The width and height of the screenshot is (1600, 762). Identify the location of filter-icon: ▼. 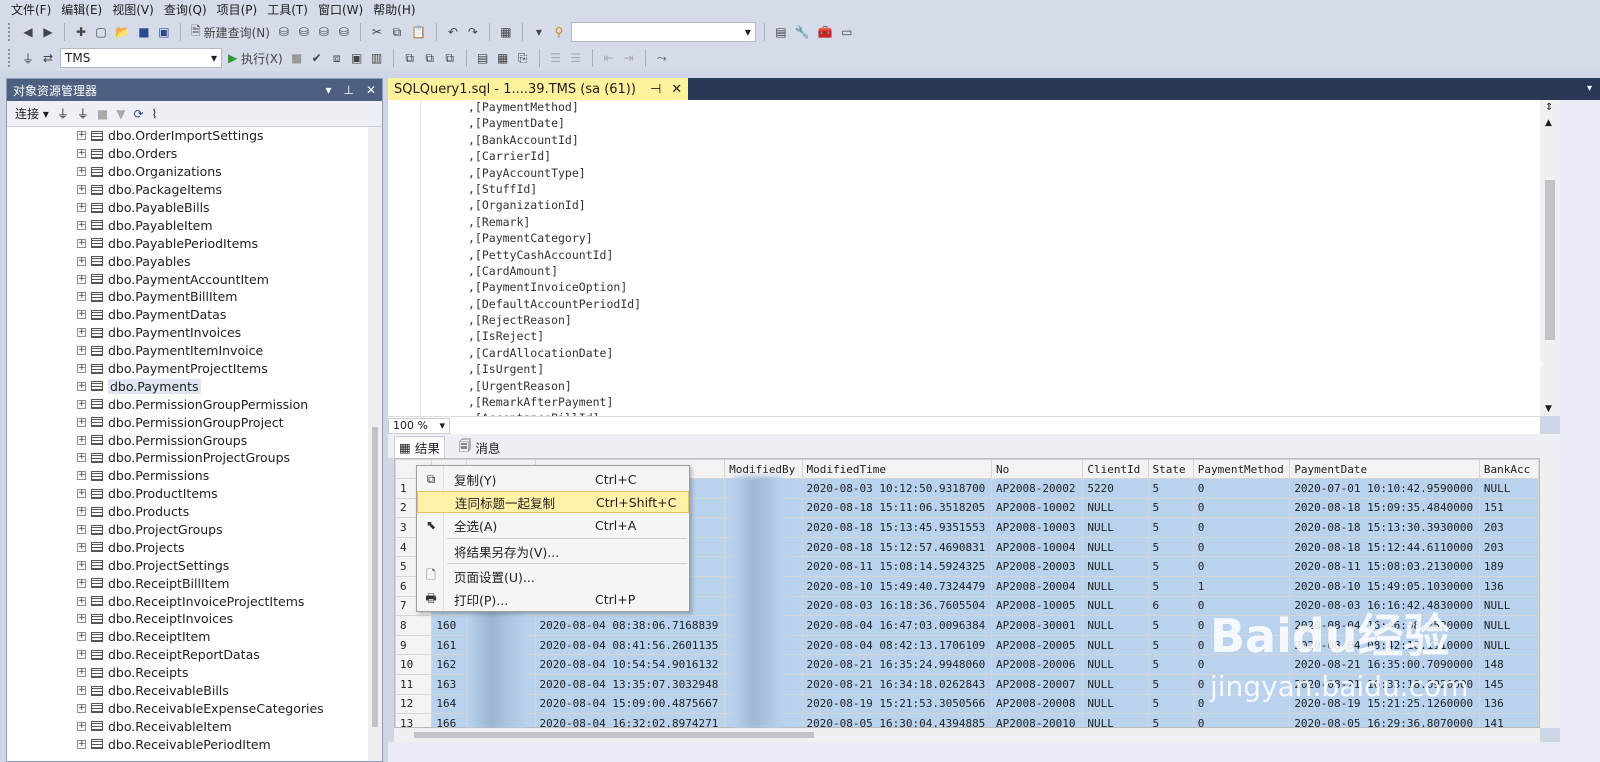
(120, 114).